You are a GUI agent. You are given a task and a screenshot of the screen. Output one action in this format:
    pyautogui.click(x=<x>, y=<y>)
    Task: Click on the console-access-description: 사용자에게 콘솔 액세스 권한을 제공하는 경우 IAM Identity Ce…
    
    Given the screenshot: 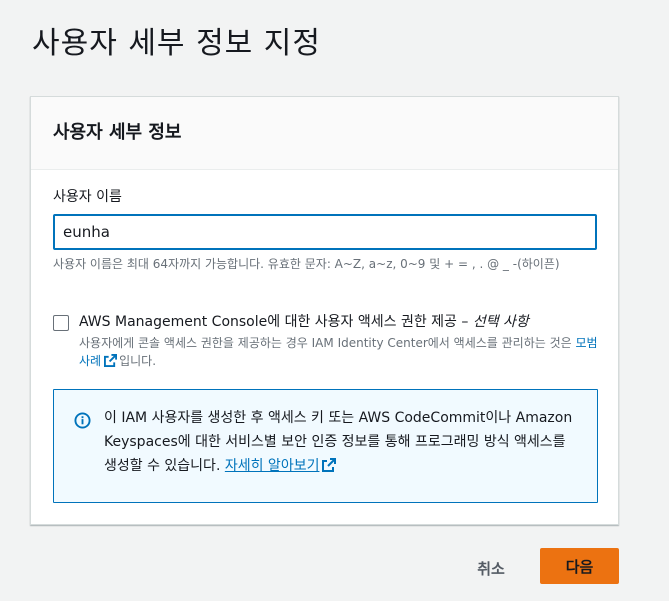 What is the action you would take?
    pyautogui.click(x=339, y=353)
    